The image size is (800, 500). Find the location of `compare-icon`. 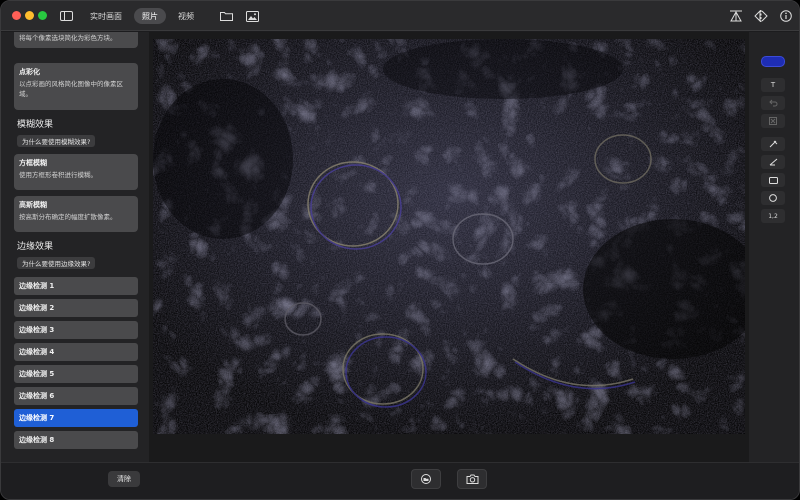

compare-icon is located at coordinates (736, 16).